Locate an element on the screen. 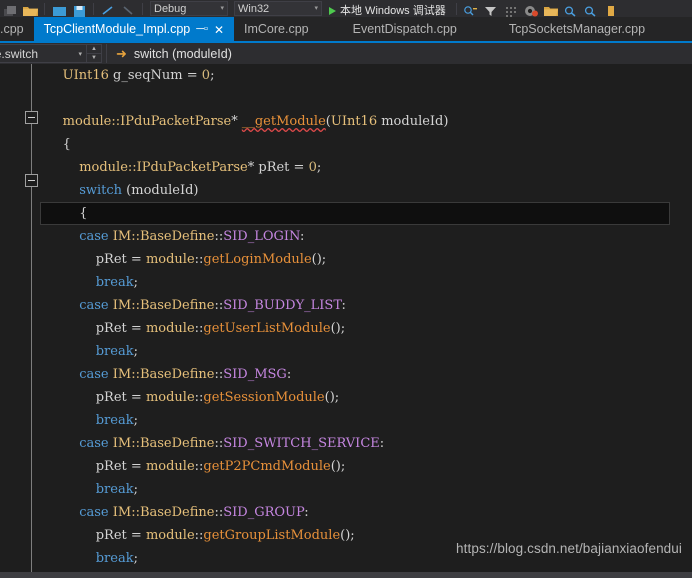 The height and width of the screenshot is (578, 692). tab-label-4: TcpSocketsManager.cpp is located at coordinates (577, 29).